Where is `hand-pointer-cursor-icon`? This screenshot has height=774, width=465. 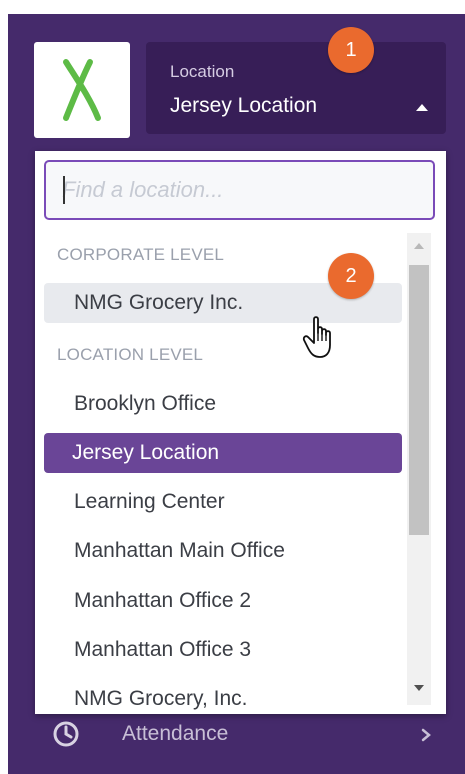 hand-pointer-cursor-icon is located at coordinates (316, 337).